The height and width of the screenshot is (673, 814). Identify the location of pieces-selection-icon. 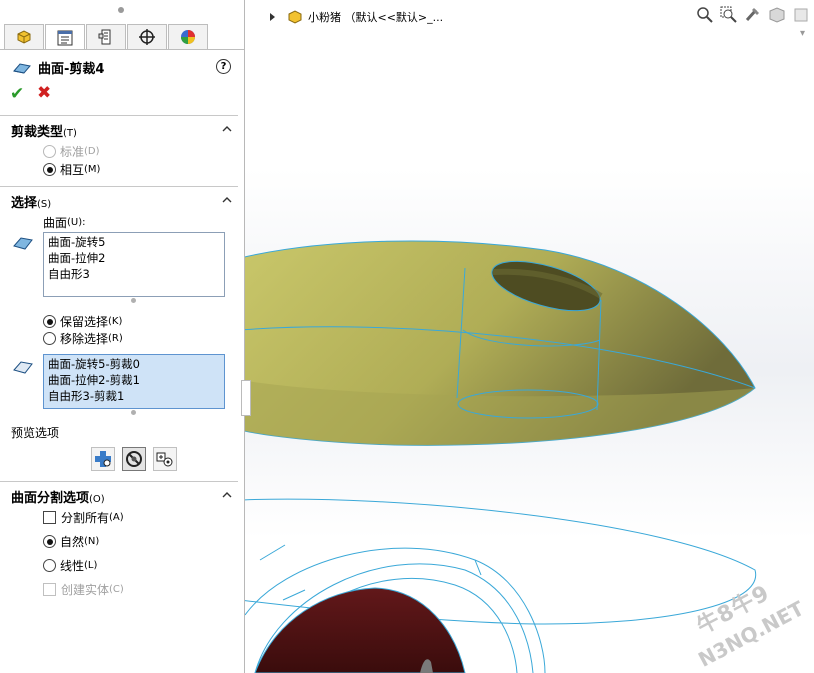
(23, 367).